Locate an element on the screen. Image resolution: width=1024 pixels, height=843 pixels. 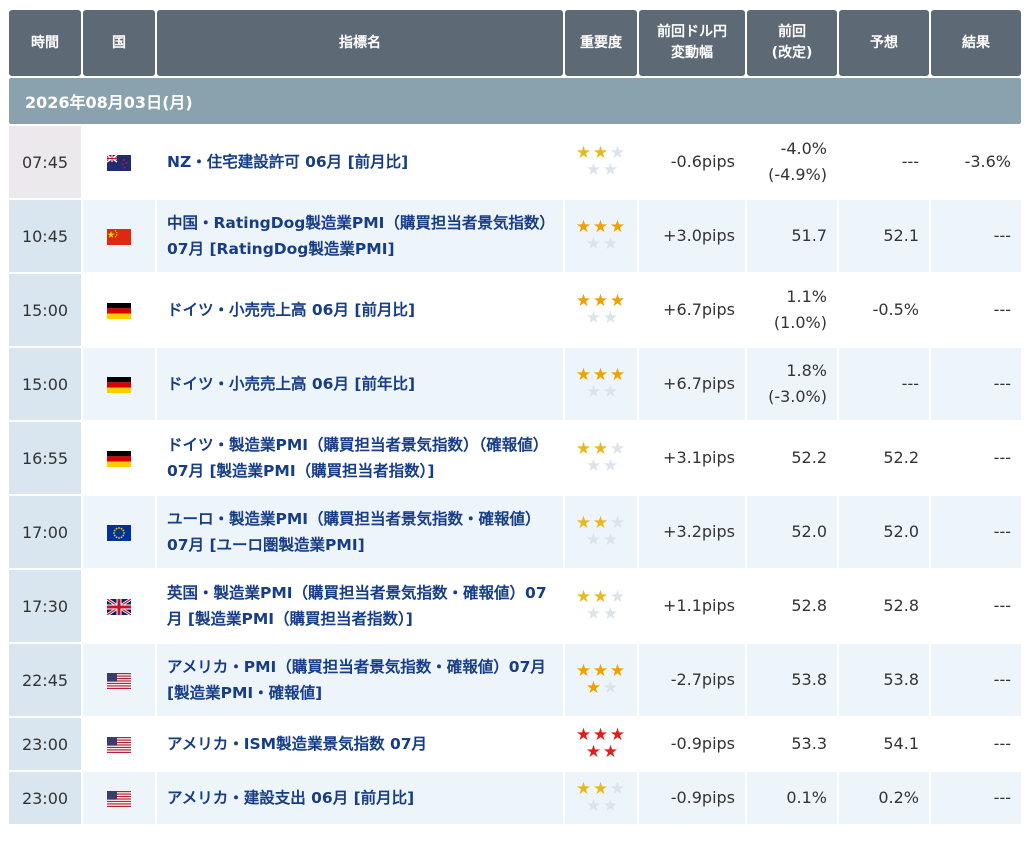
previous-value: 51.7 is located at coordinates (809, 235).